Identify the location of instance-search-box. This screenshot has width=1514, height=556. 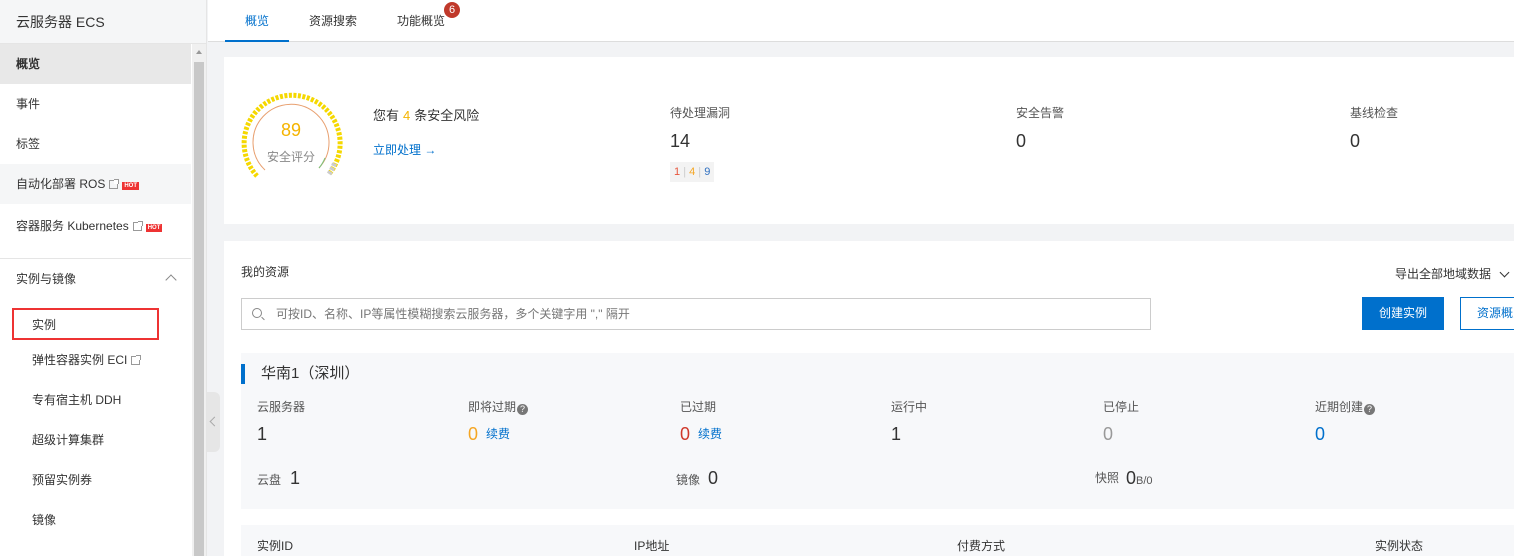
(696, 314).